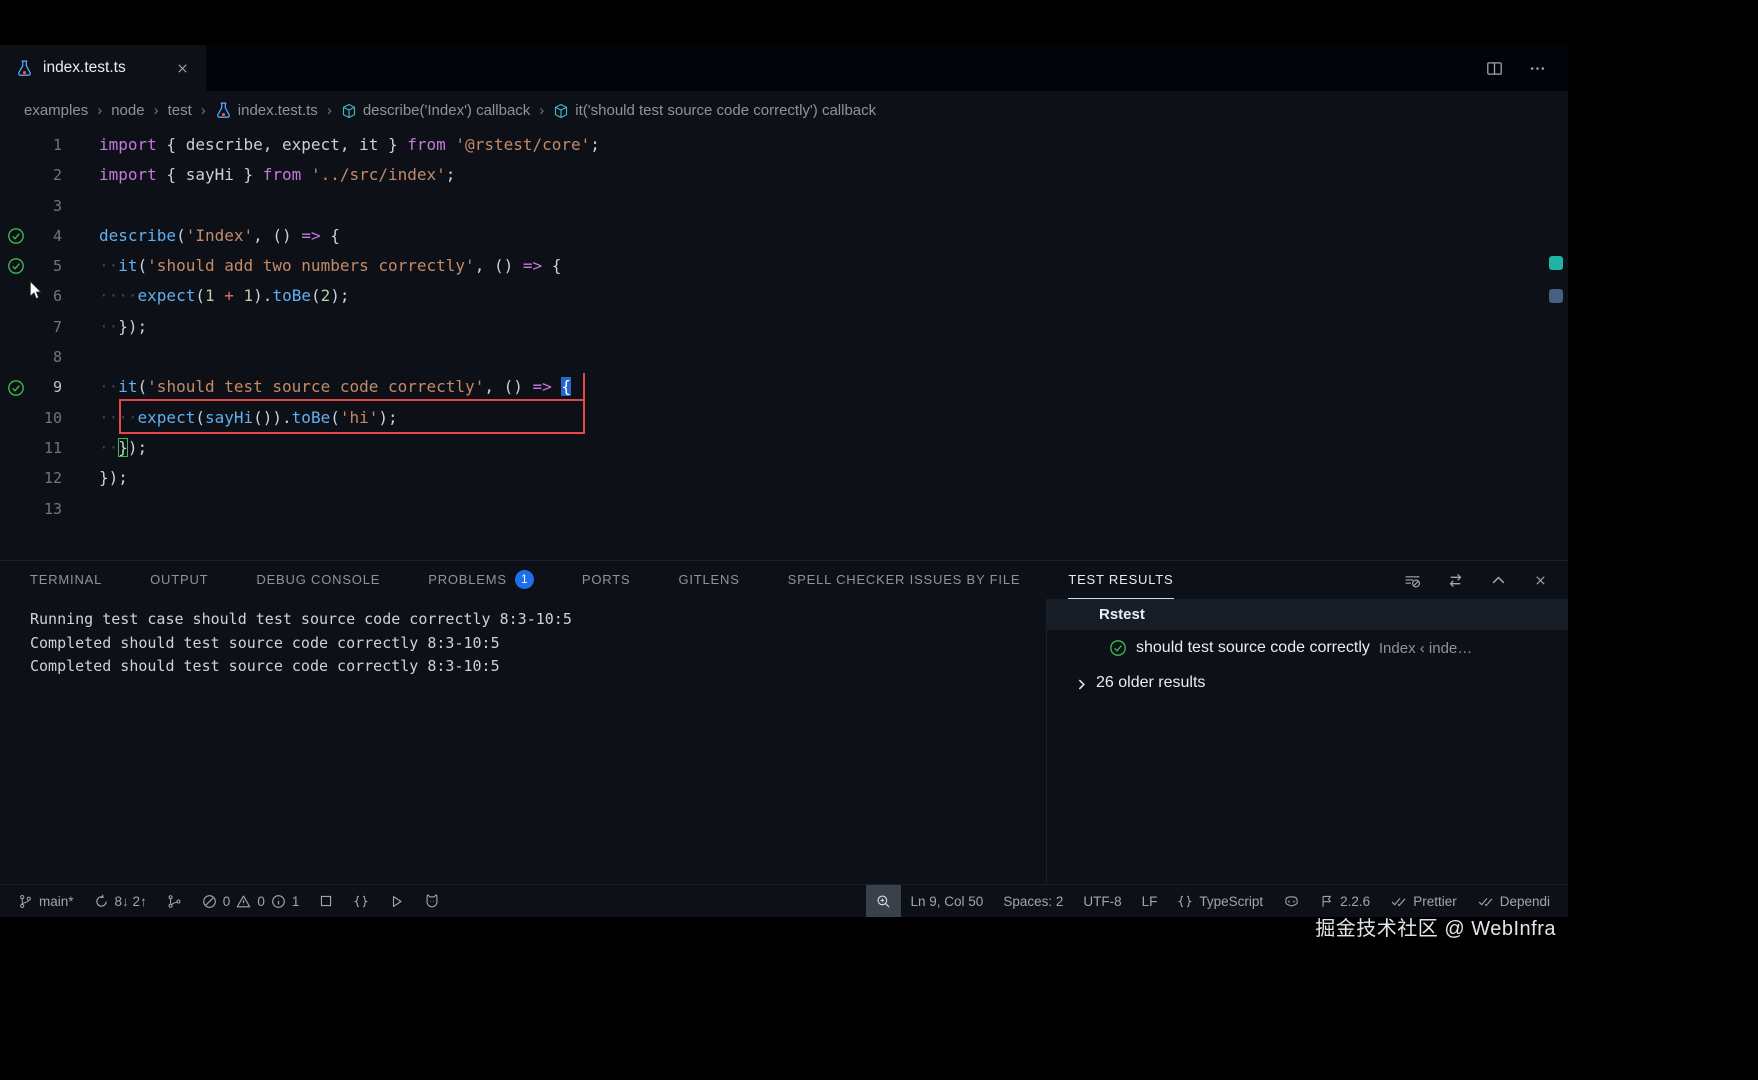  I want to click on code-line: 8, so click(784, 357).